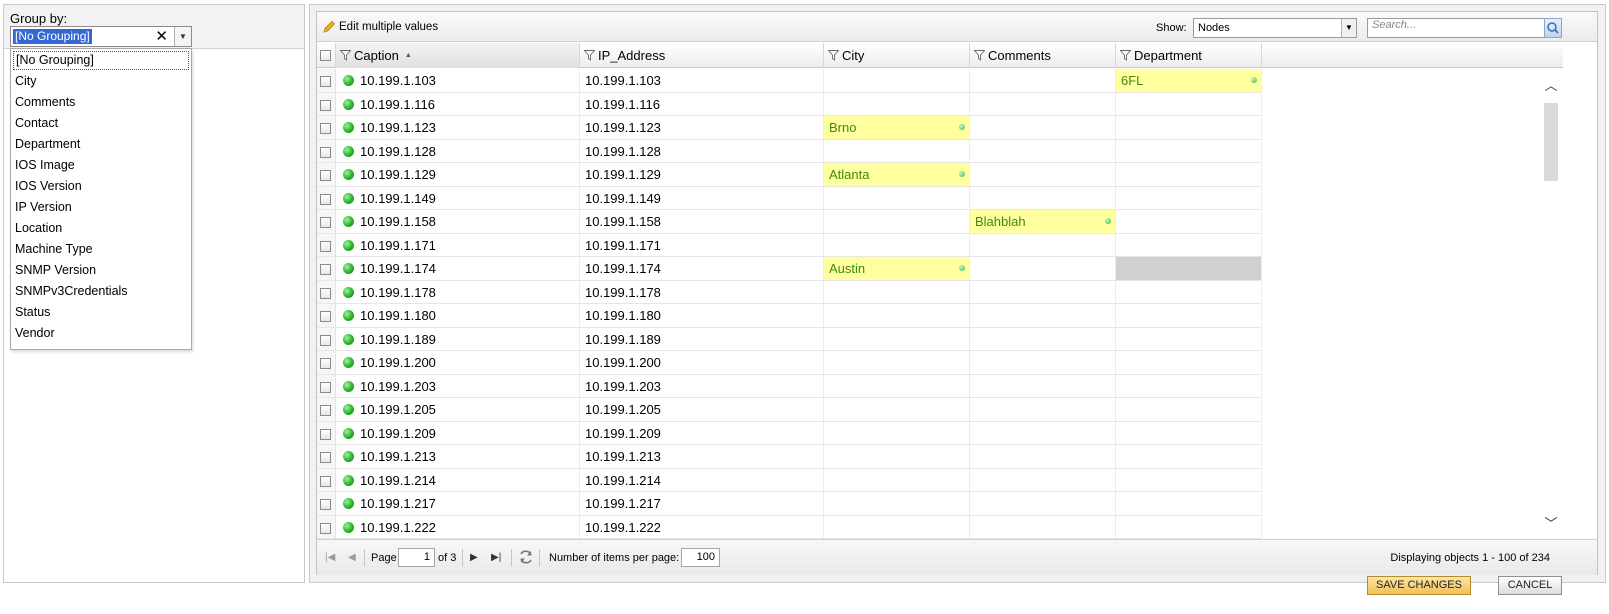  What do you see at coordinates (52, 36) in the screenshot?
I see `group-by-selected-value: [No Grouping]` at bounding box center [52, 36].